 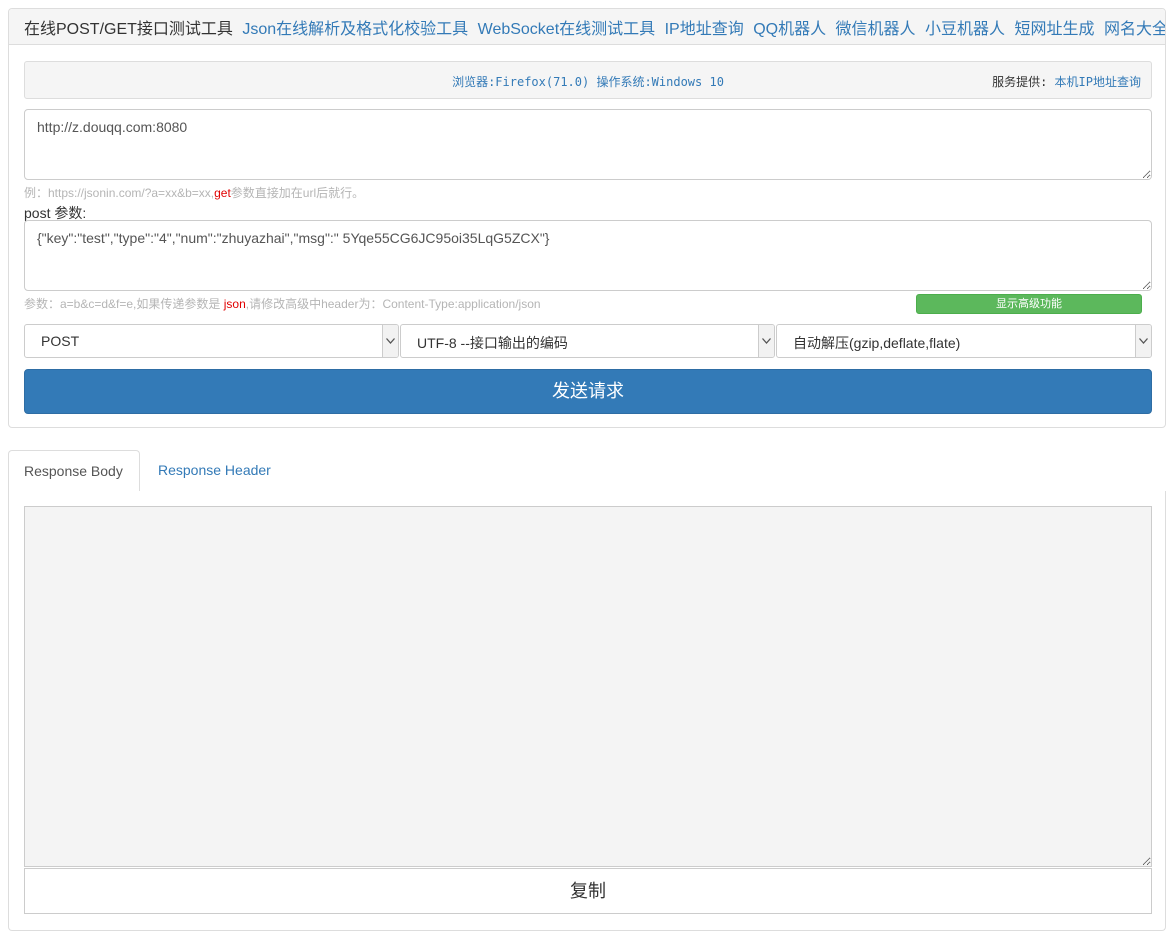 I want to click on browser-value: Firefox(71.0), so click(x=542, y=82).